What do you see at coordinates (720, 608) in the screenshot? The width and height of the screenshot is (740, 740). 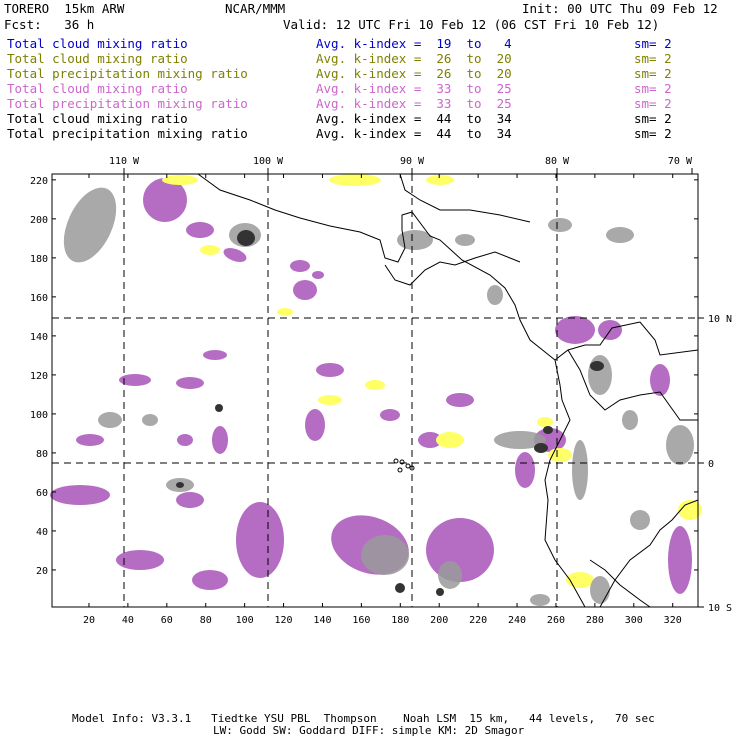 I see `lat-label-2: 10 S` at bounding box center [720, 608].